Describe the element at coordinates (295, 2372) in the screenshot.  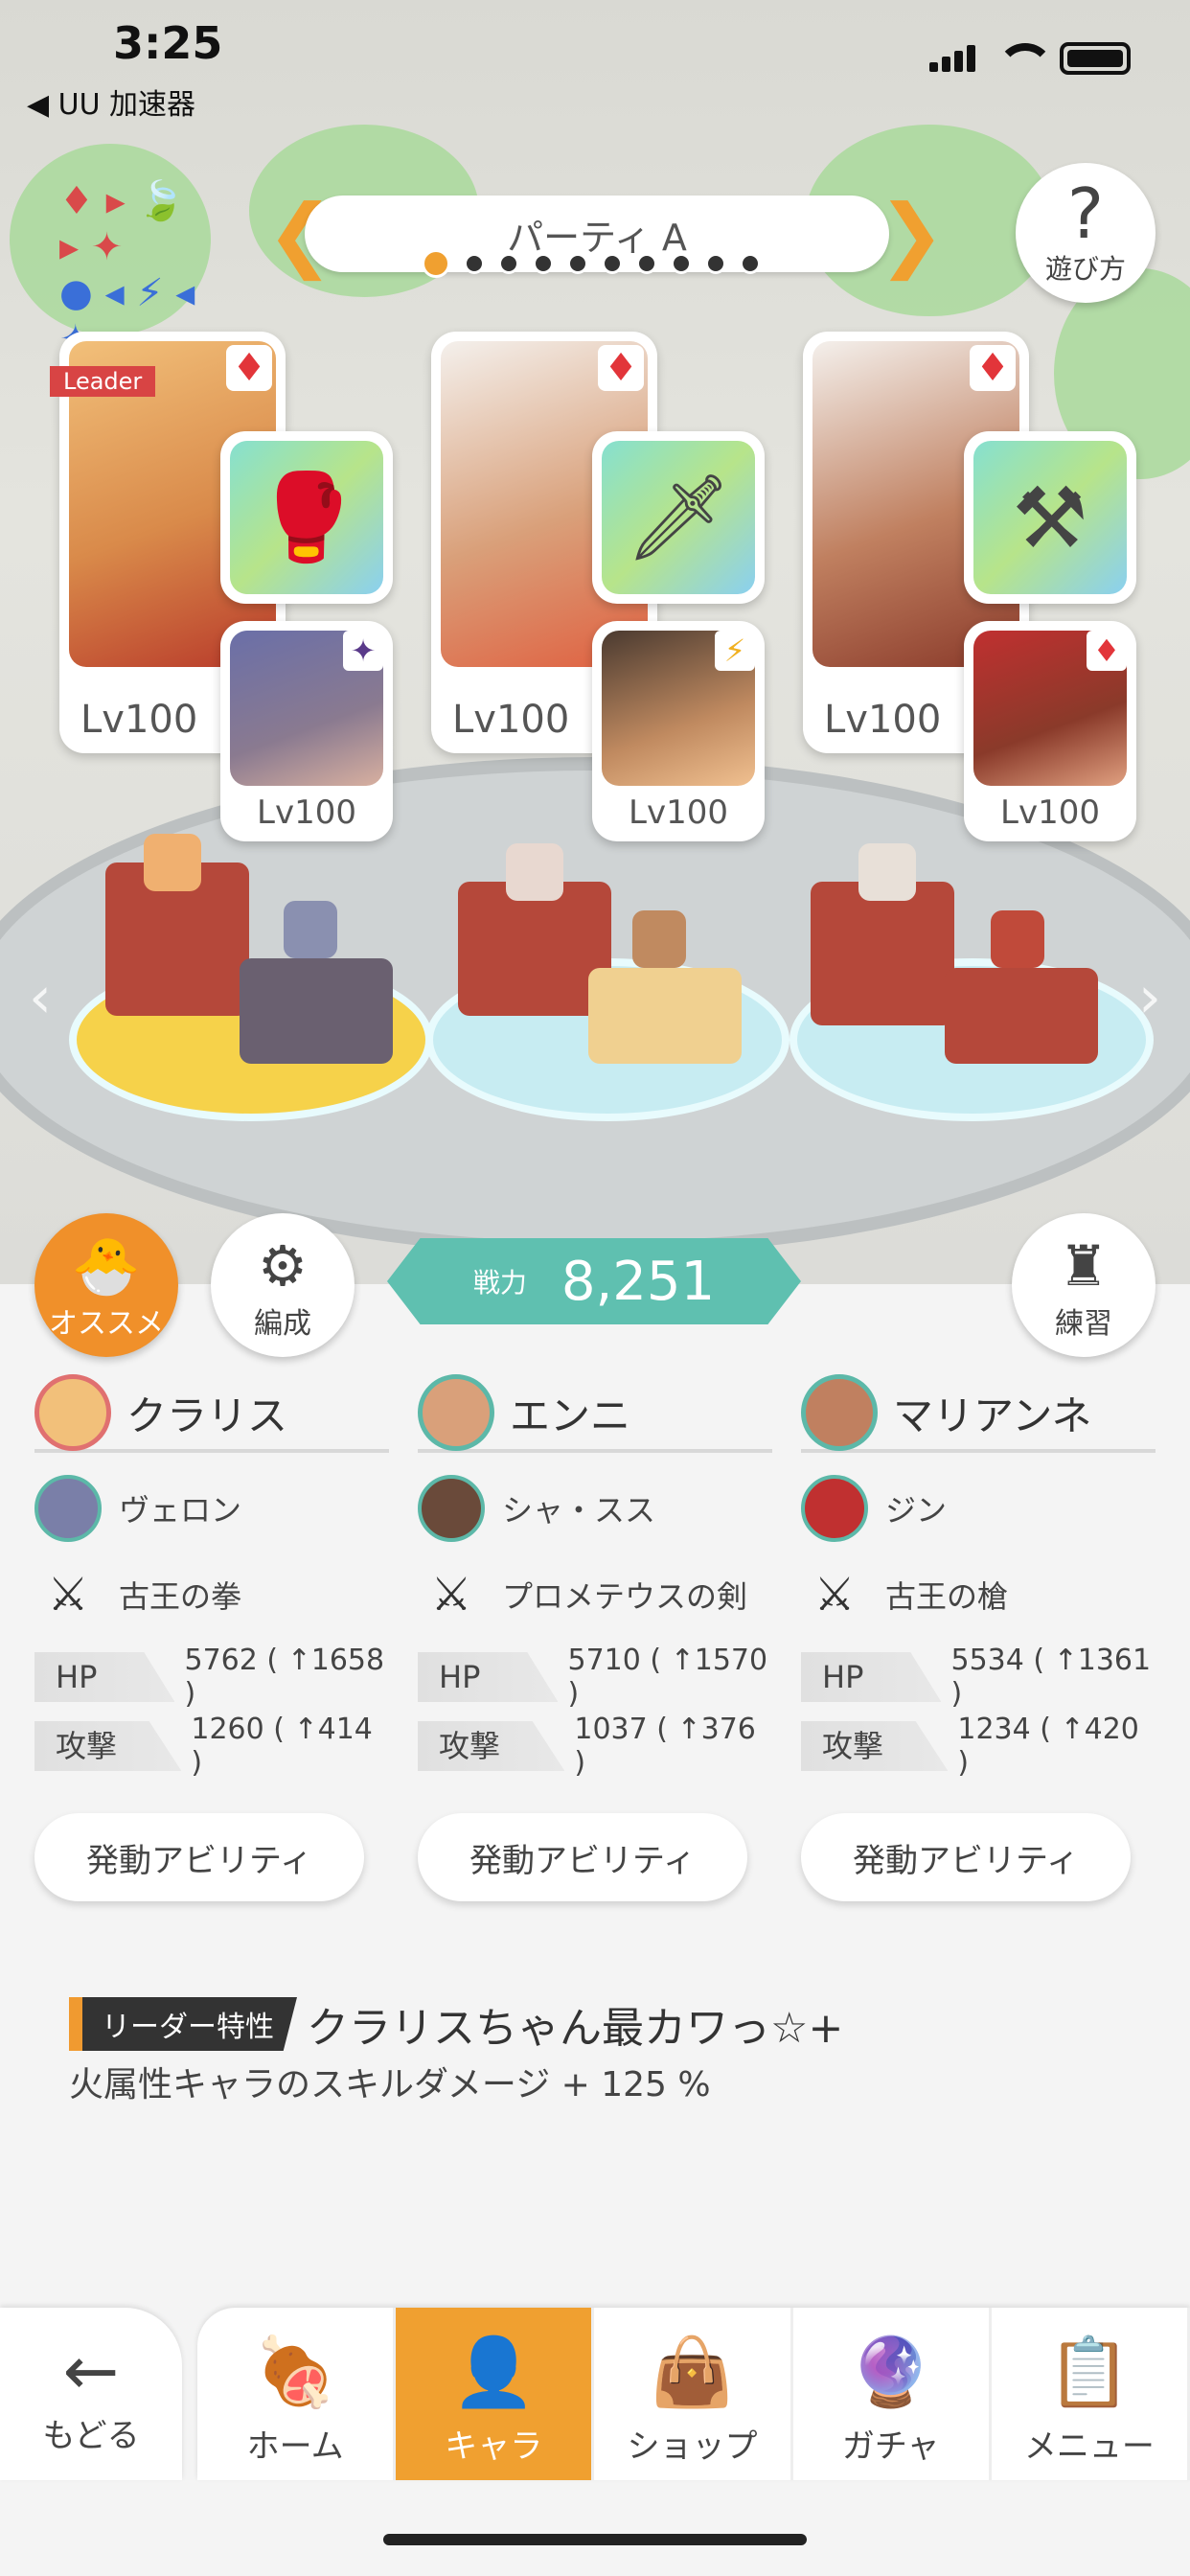
I see `home-icon: 🍖` at that location.